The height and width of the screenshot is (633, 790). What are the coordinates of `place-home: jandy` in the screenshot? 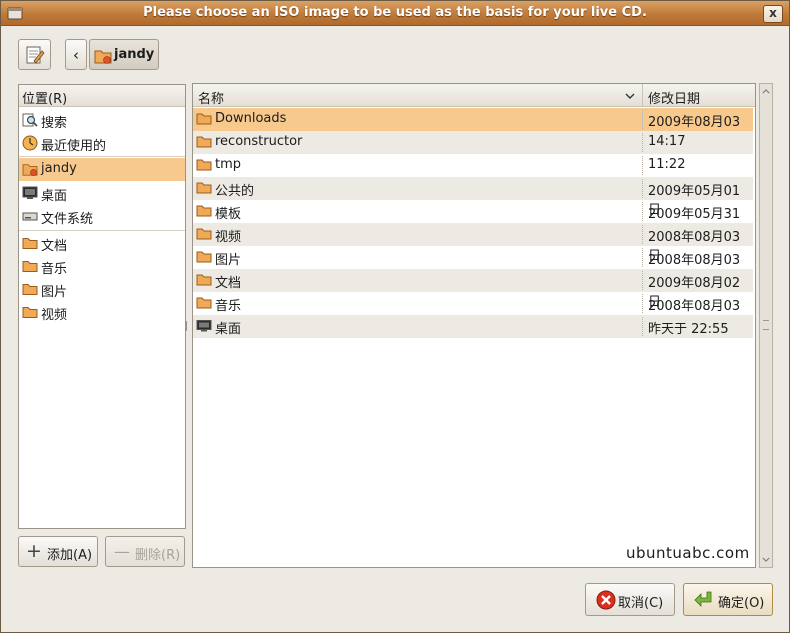 It's located at (102, 169).